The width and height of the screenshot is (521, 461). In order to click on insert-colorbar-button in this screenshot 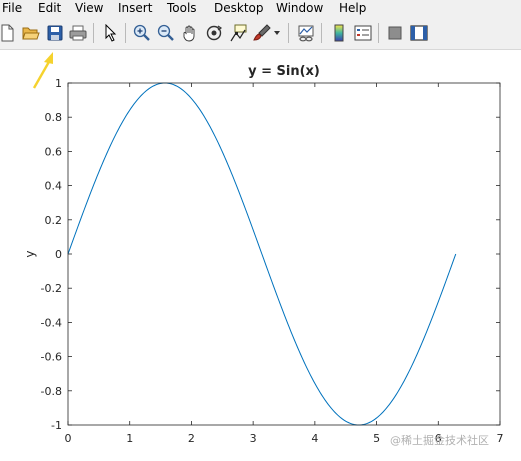, I will do `click(339, 33)`.